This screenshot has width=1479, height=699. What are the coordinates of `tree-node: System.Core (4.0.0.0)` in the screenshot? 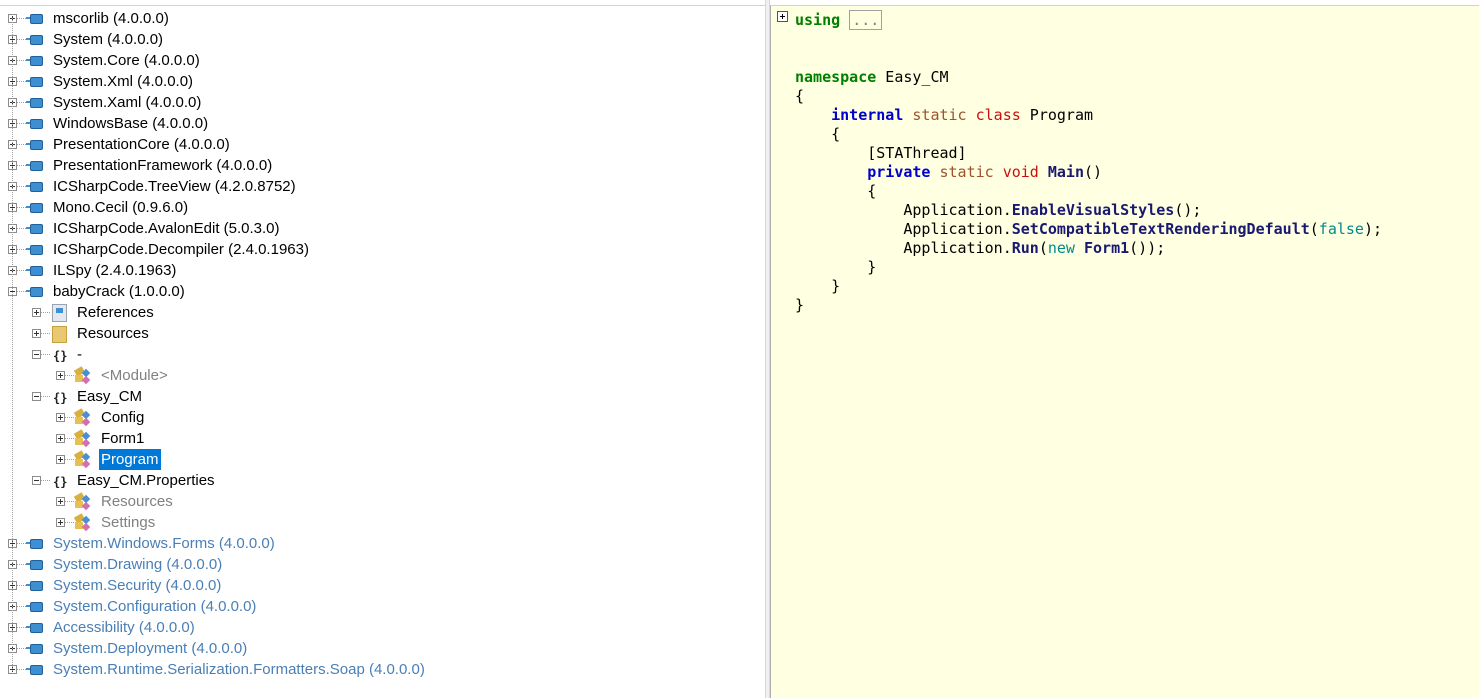 It's located at (380, 60).